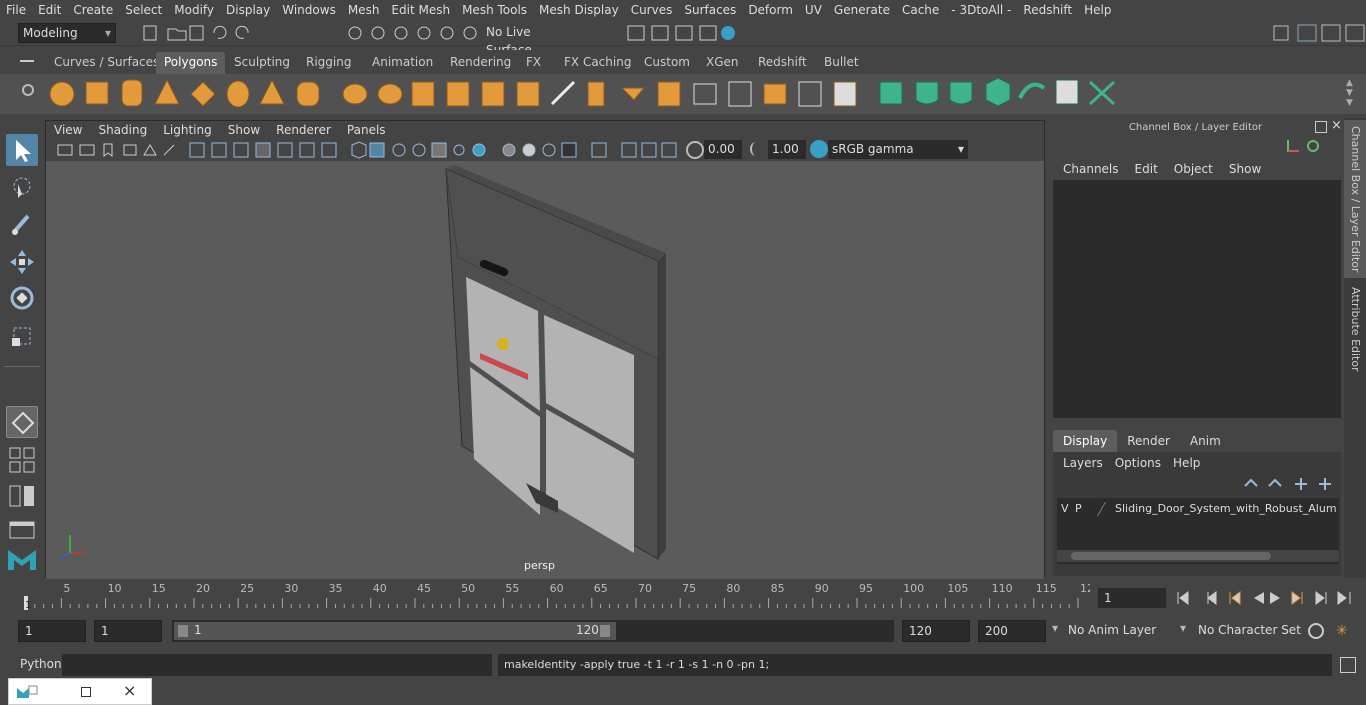 The width and height of the screenshot is (1366, 705). I want to click on isolate-icon, so click(359, 150).